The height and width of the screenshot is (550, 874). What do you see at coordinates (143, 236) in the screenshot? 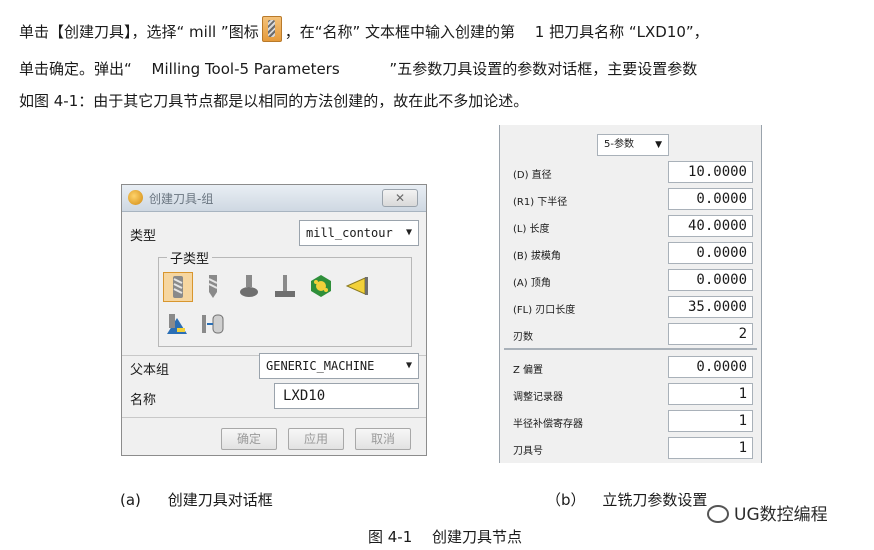
I see `type-label: 类型` at bounding box center [143, 236].